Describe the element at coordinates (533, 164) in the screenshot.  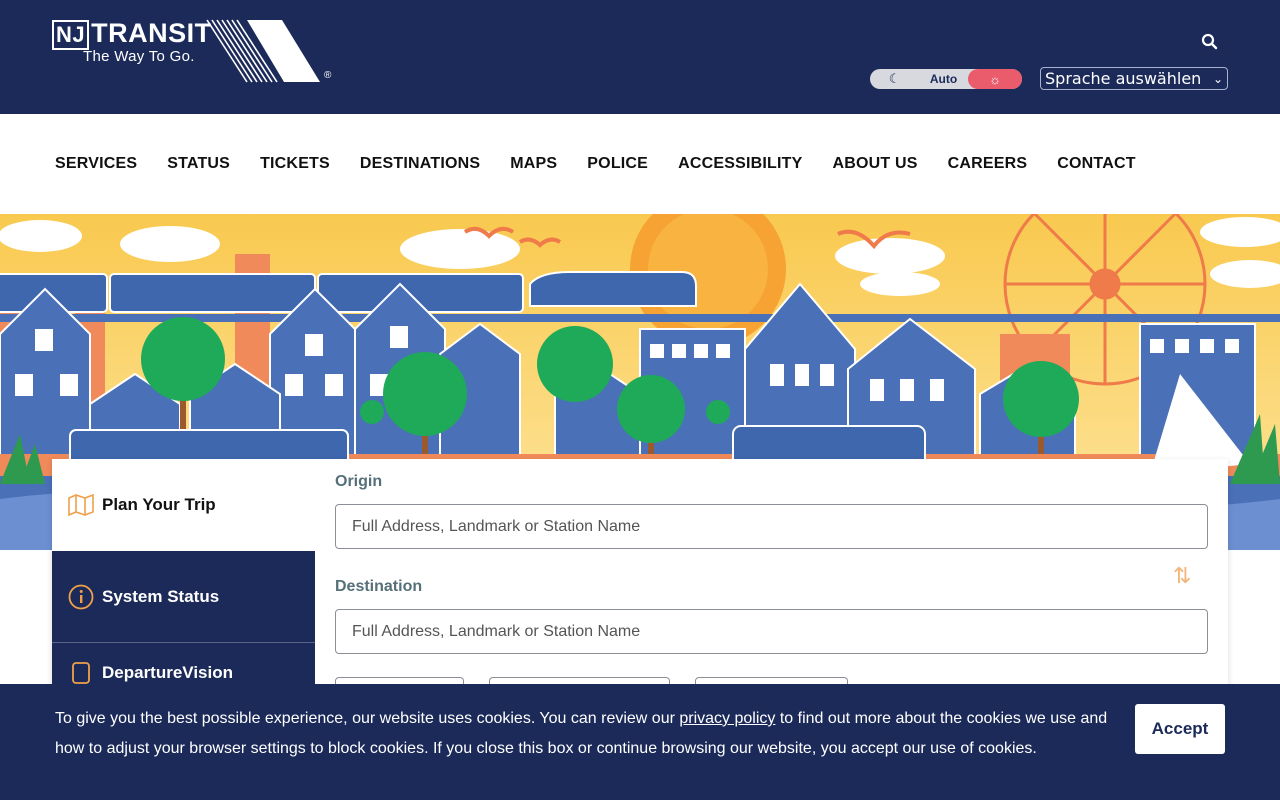
I see `nav-item-maps: MAPS` at that location.